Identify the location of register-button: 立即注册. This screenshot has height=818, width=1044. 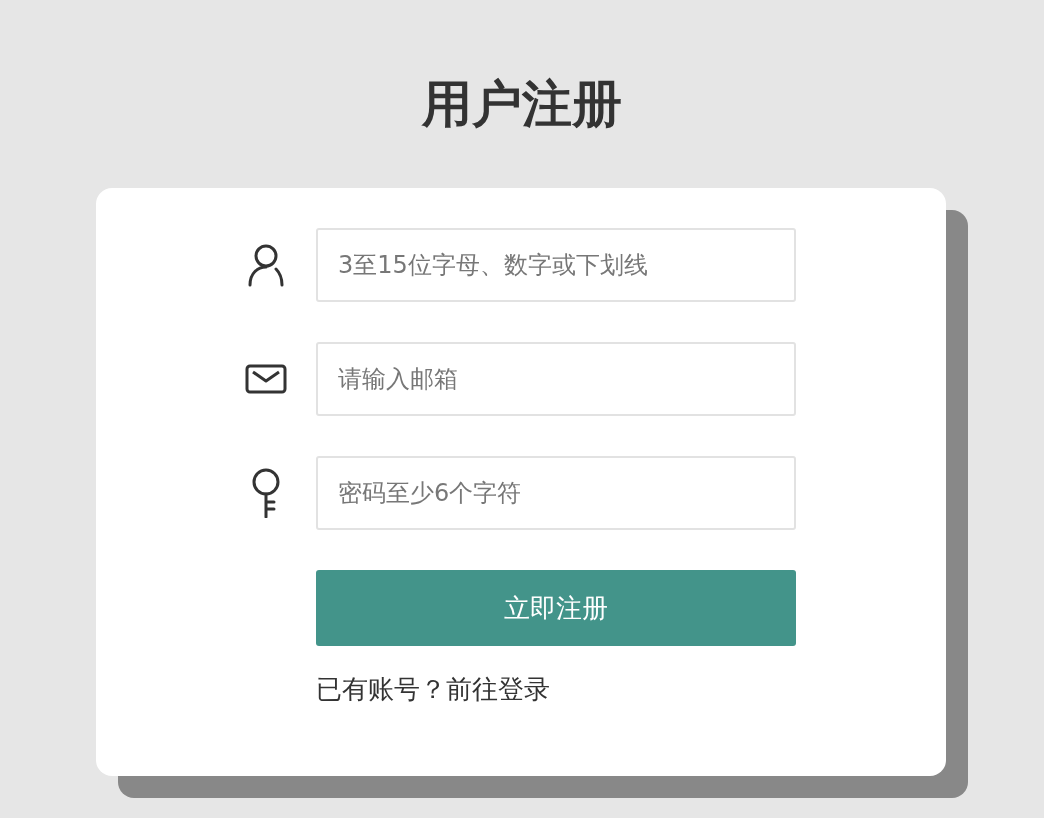
(556, 608).